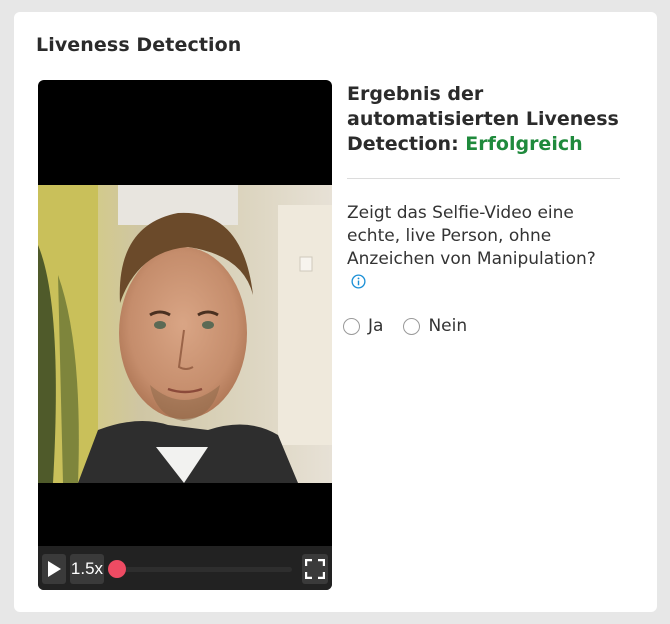 This screenshot has width=670, height=624. I want to click on radio-no, so click(412, 326).